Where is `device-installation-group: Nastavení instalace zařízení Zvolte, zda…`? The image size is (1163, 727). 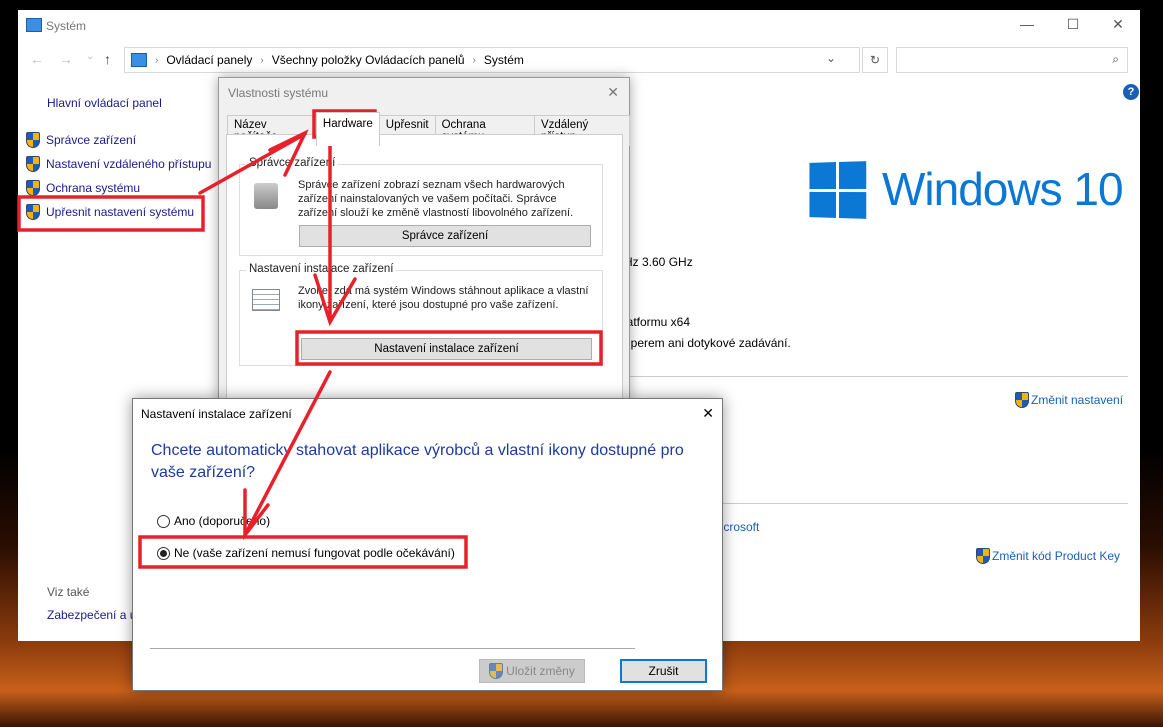
device-installation-group: Nastavení instalace zařízení Zvolte, zda… is located at coordinates (421, 314).